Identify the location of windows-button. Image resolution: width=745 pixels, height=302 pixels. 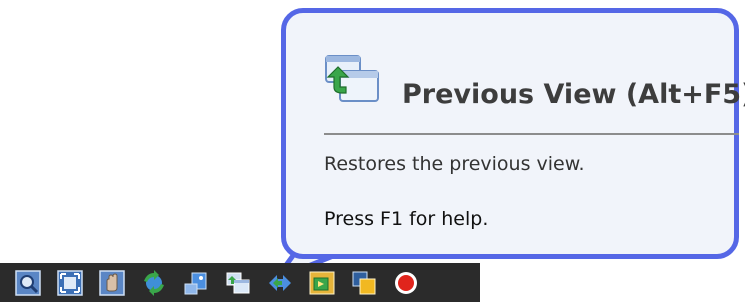
(364, 283).